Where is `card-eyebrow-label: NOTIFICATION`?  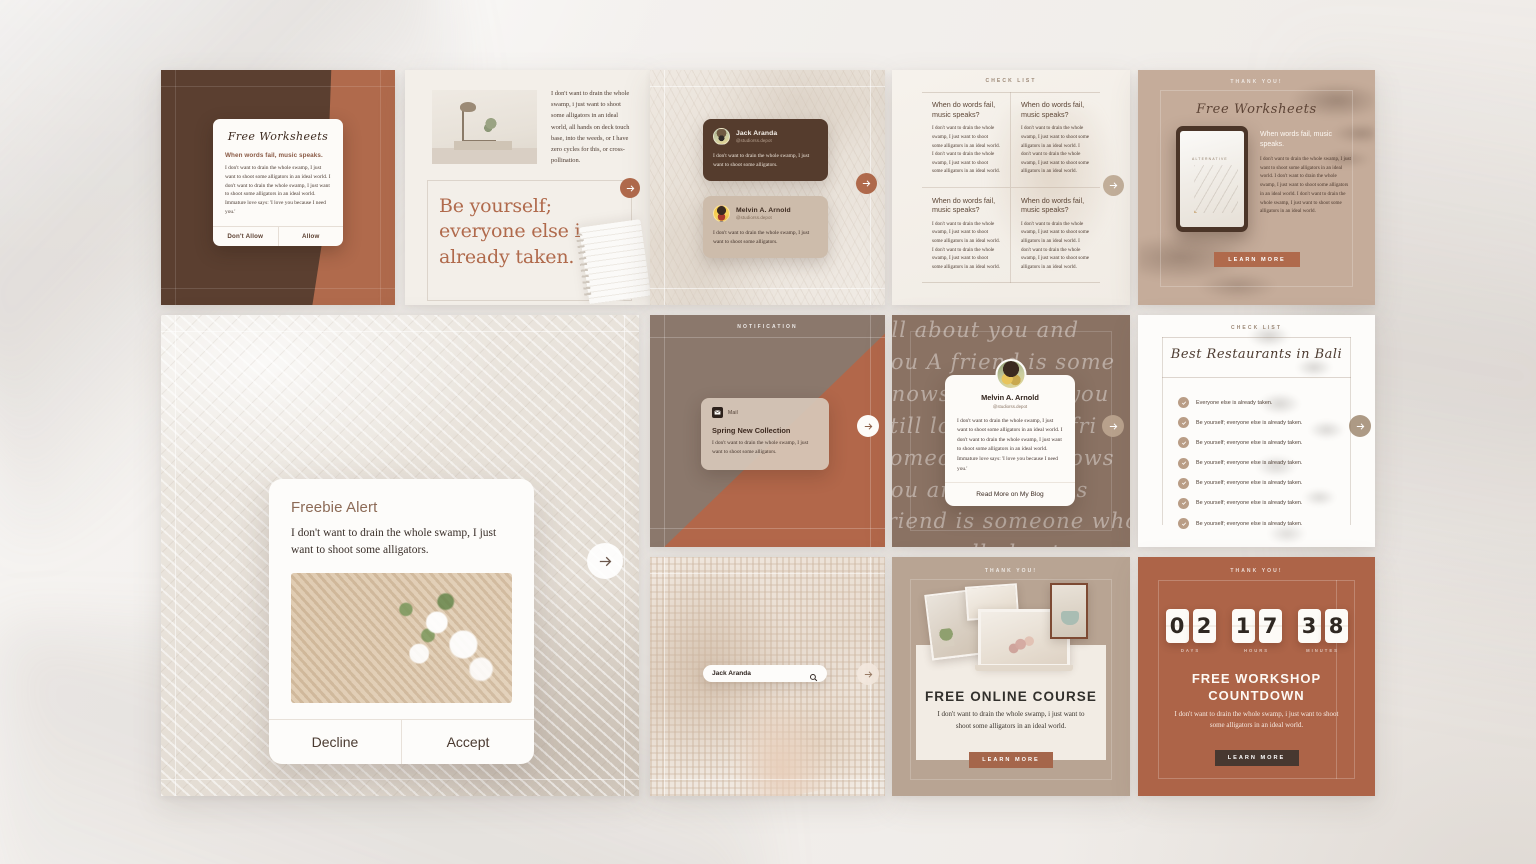
card-eyebrow-label: NOTIFICATION is located at coordinates (767, 327).